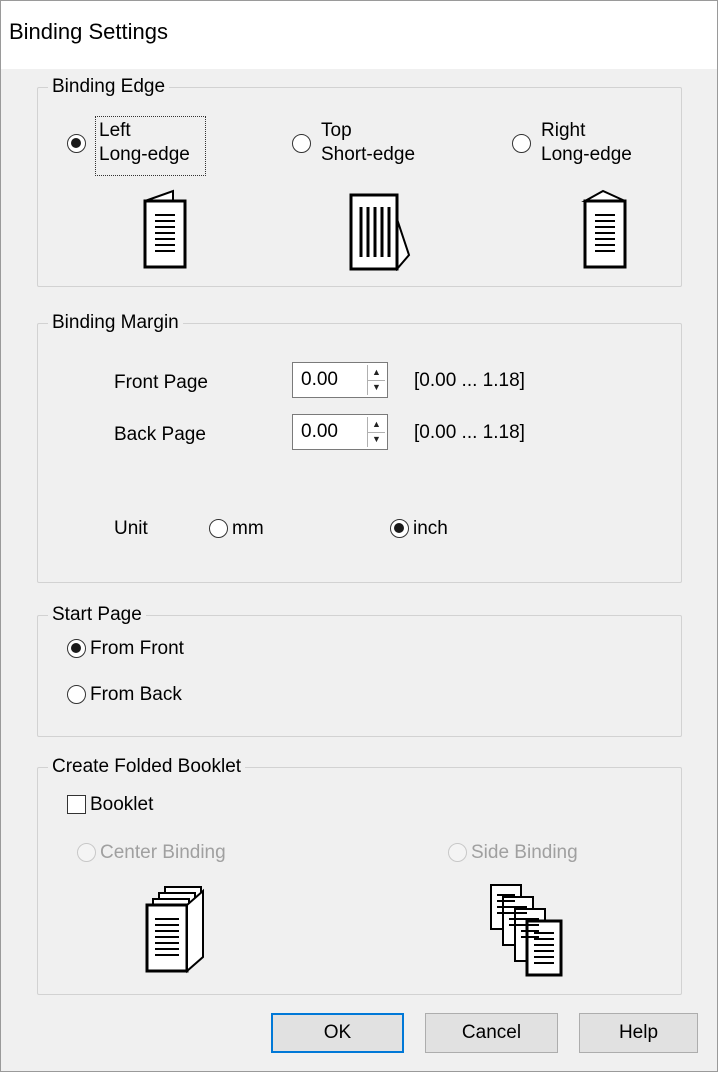 The width and height of the screenshot is (718, 1072). I want to click on back-page-spin-buttons: ▲ ▼, so click(376, 432).